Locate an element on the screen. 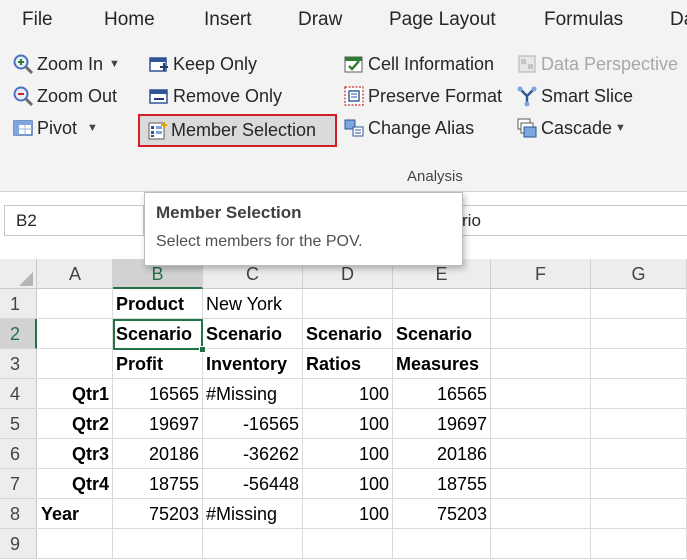  cell-e3: Measures is located at coordinates (442, 364).